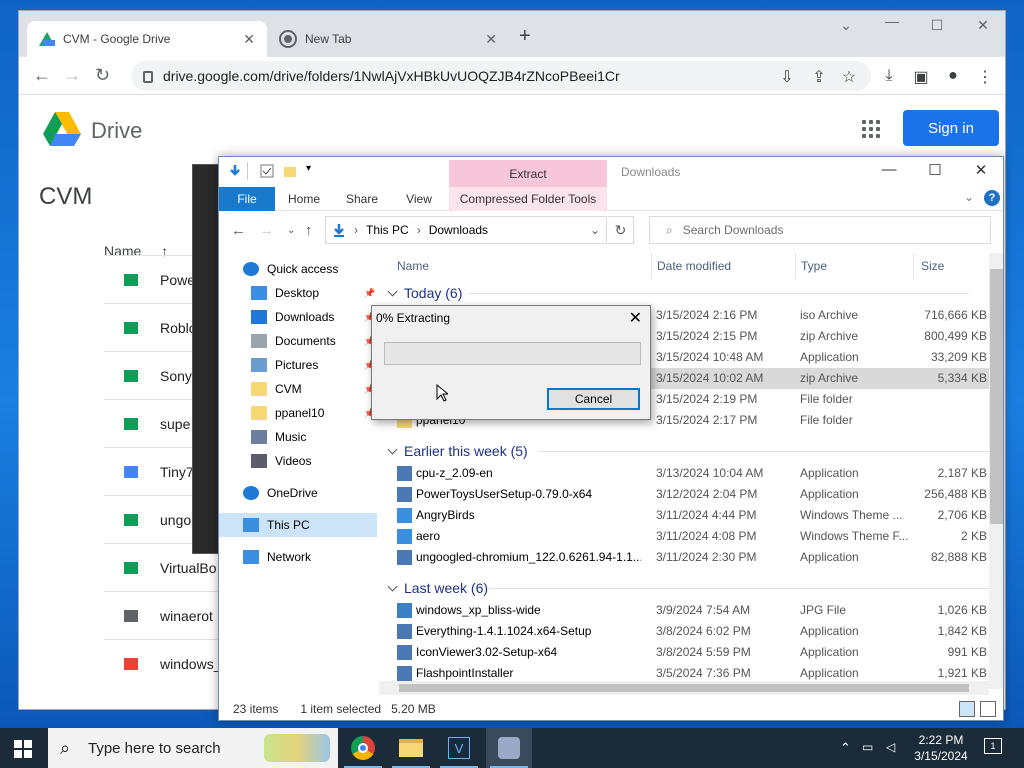 The width and height of the screenshot is (1024, 768). I want to click on google-apps-grid-icon, so click(871, 129).